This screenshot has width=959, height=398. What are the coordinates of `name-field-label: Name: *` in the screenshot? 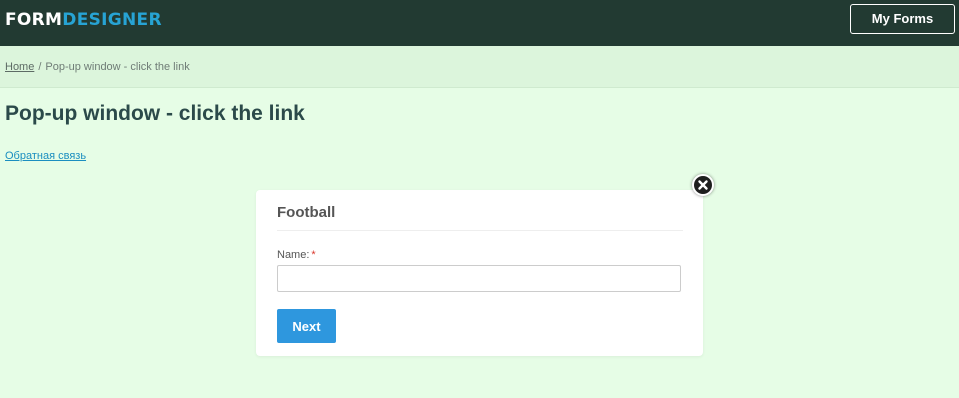 It's located at (296, 255).